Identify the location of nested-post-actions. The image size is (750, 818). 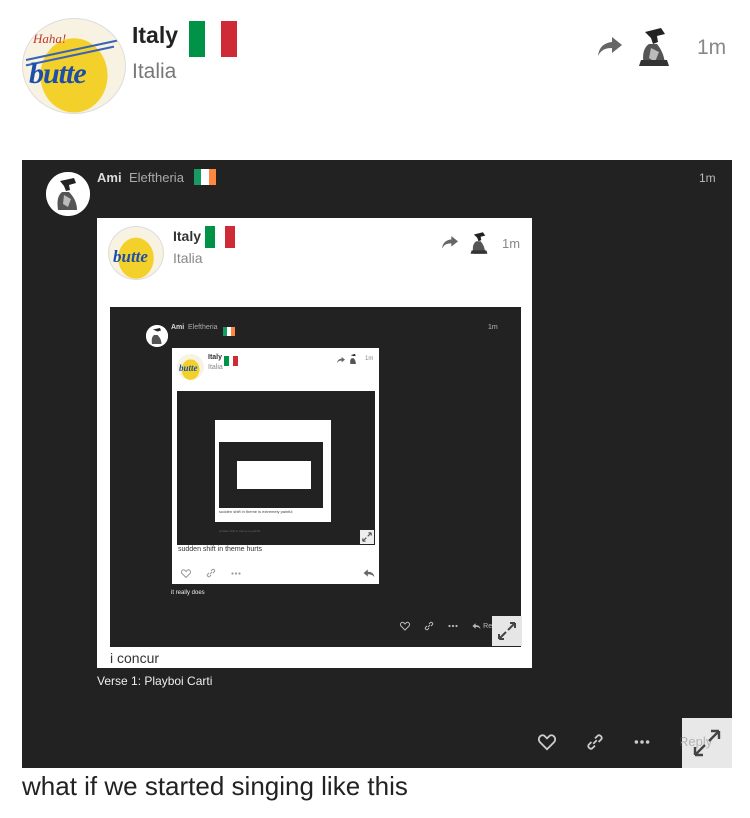
(278, 573).